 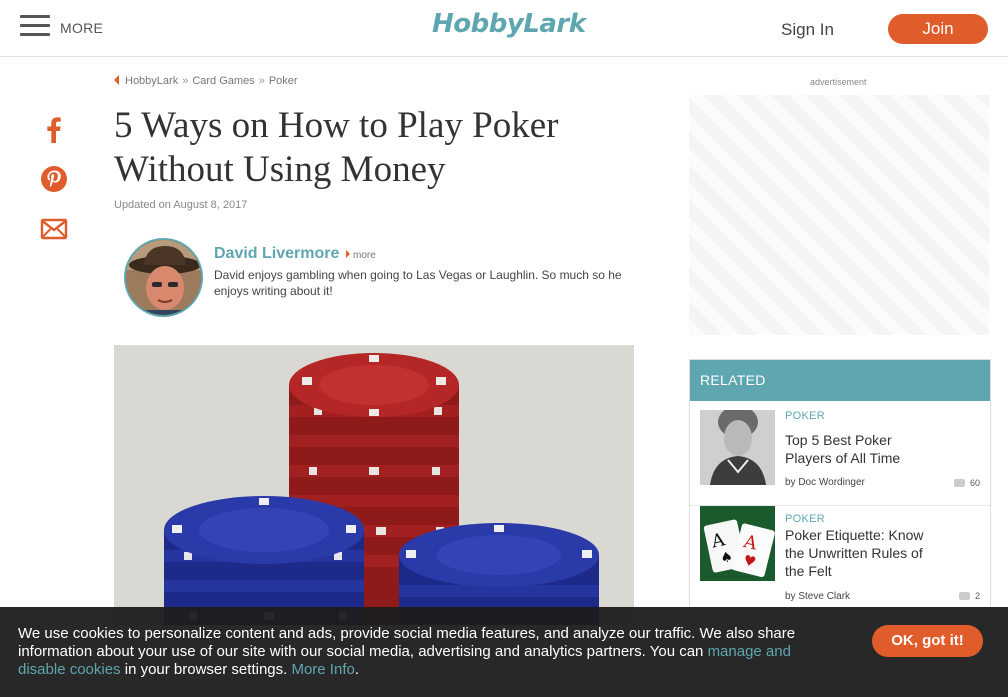 I want to click on cookie-text-after: ., so click(x=357, y=669).